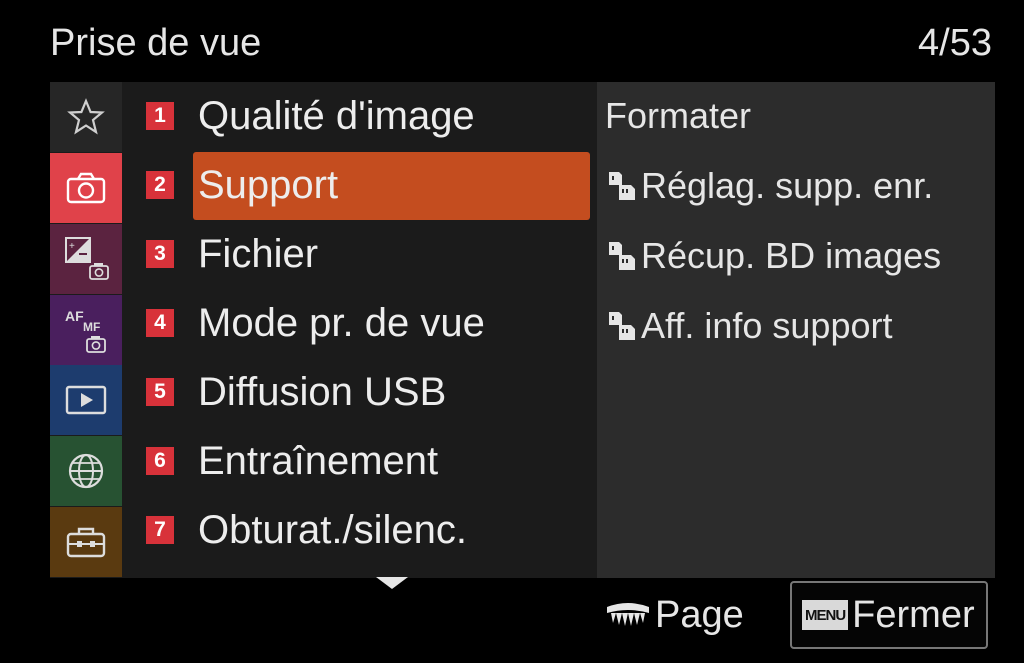  Describe the element at coordinates (258, 253) in the screenshot. I see `menu-item-label: Fichier` at that location.